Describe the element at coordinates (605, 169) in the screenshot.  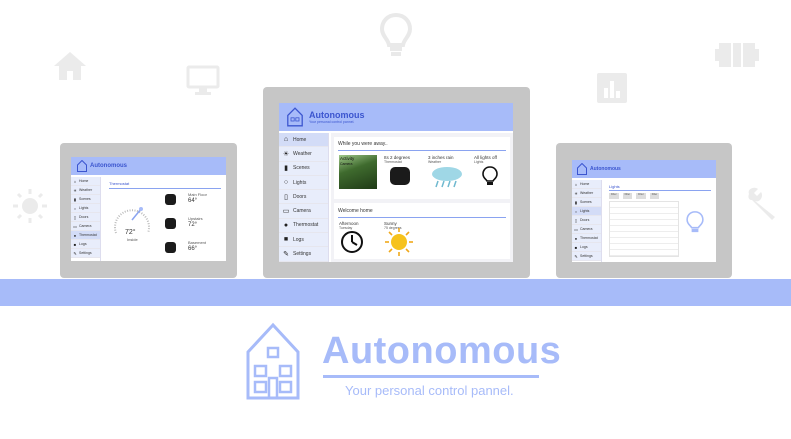
I see `brand-name: Autonomous` at that location.